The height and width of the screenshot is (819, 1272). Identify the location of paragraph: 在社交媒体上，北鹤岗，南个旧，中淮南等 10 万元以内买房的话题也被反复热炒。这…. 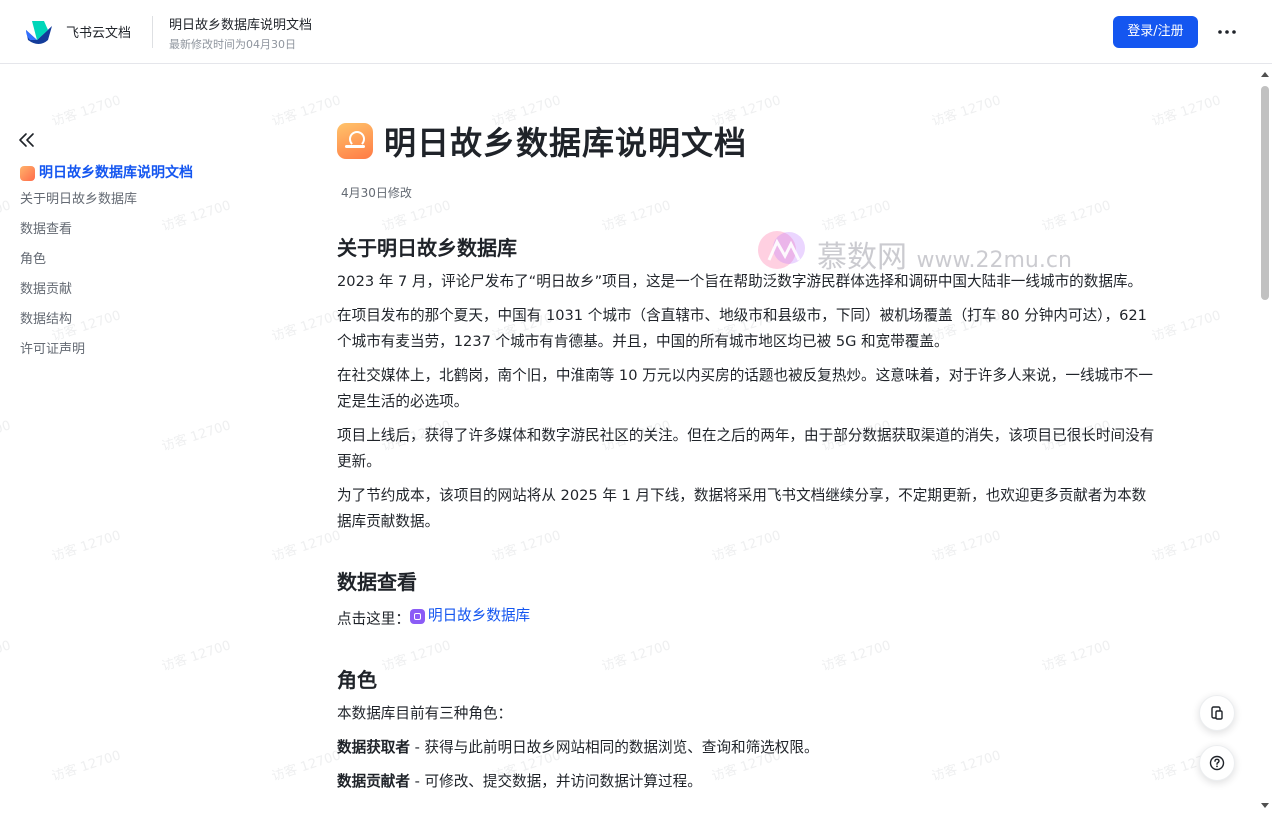
(745, 388).